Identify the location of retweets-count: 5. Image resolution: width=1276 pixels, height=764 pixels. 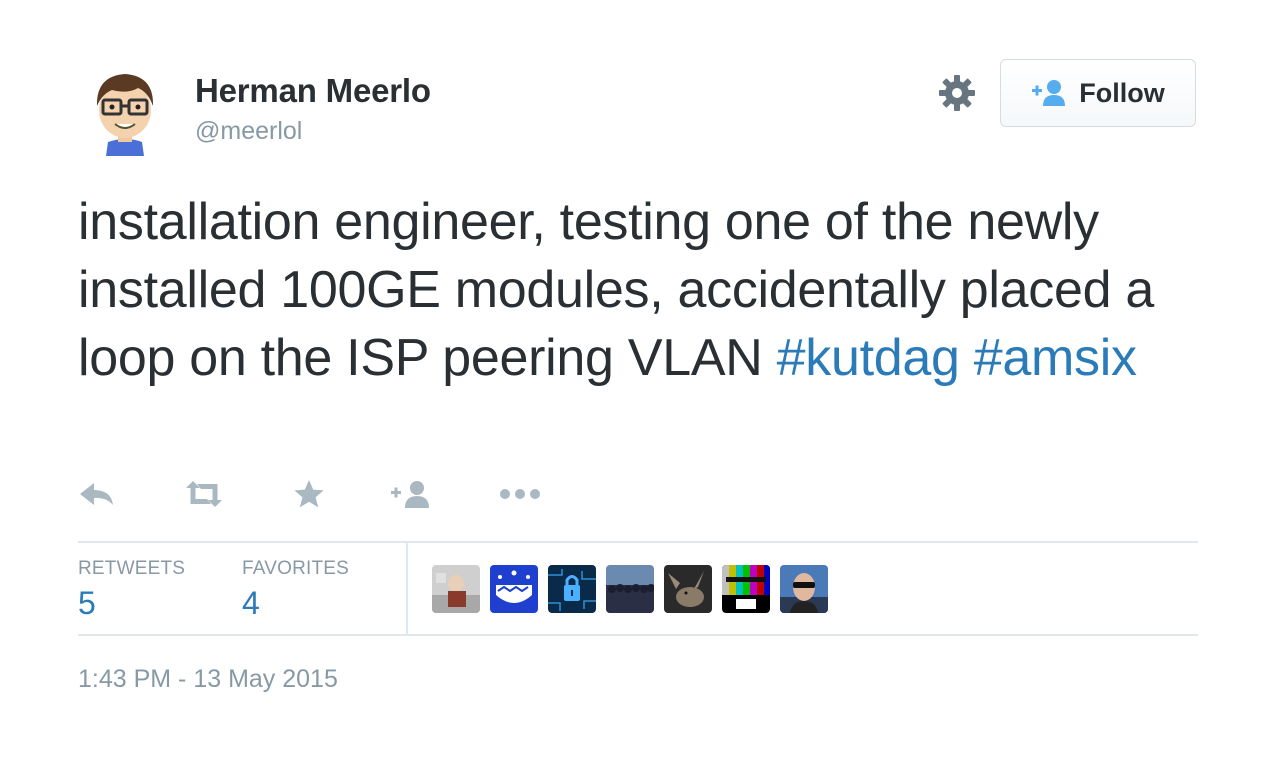
(87, 603).